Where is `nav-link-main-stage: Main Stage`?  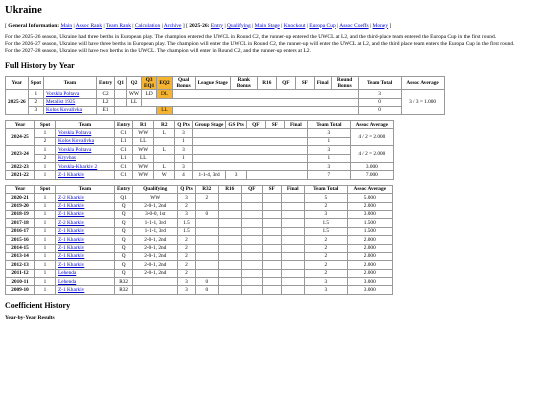
nav-link-main-stage: Main Stage is located at coordinates (267, 26).